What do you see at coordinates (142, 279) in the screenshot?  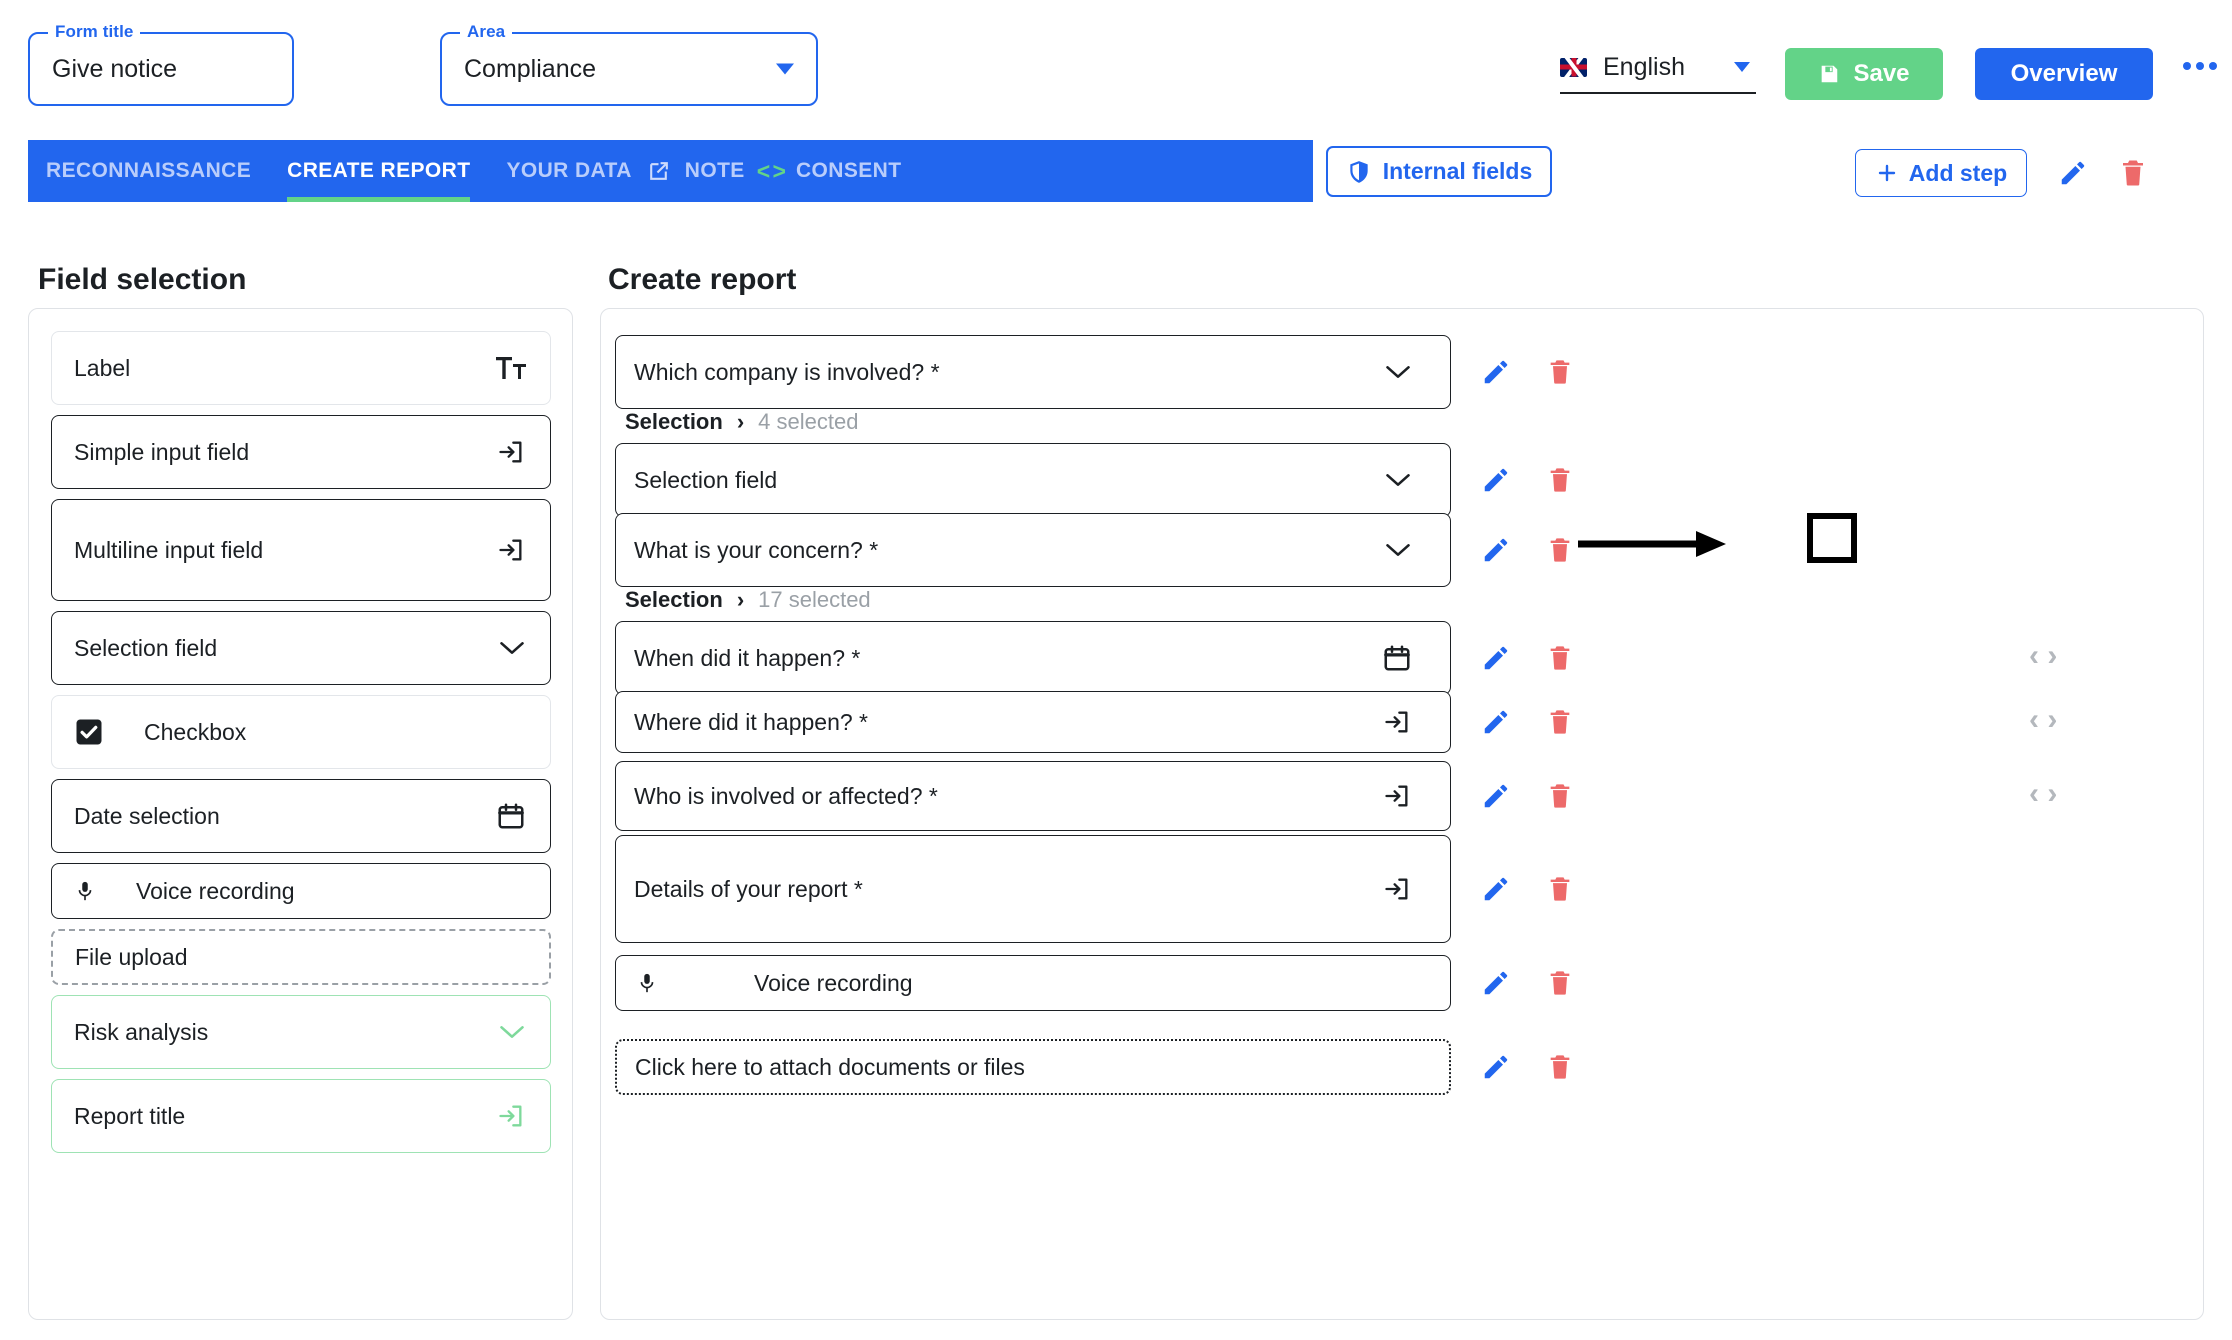 I see `field-selection-title: Field selection` at bounding box center [142, 279].